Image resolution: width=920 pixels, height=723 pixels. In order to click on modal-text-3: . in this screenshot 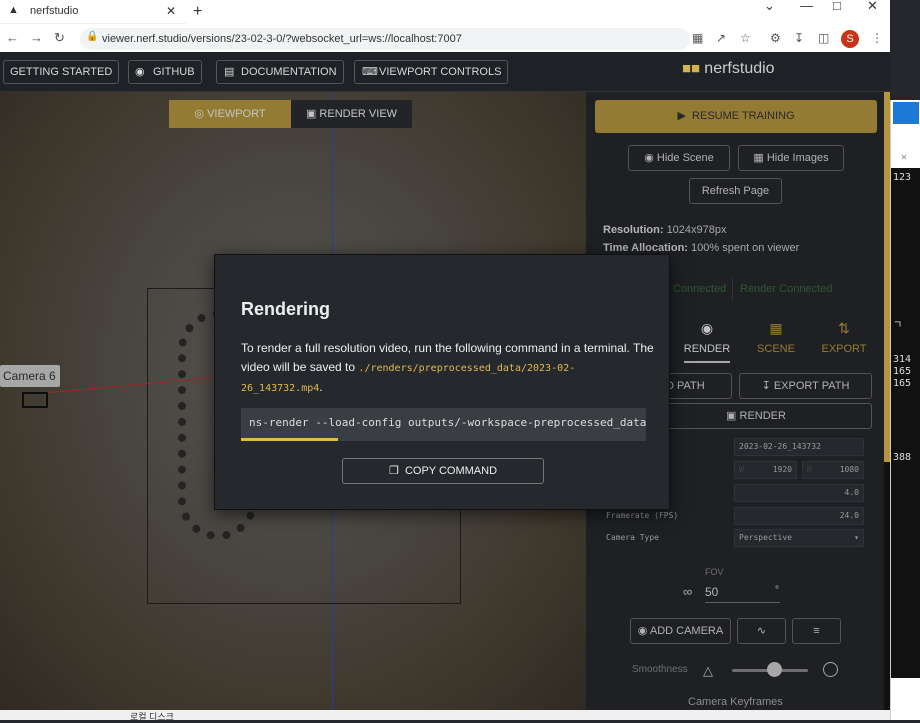, I will do `click(321, 387)`.